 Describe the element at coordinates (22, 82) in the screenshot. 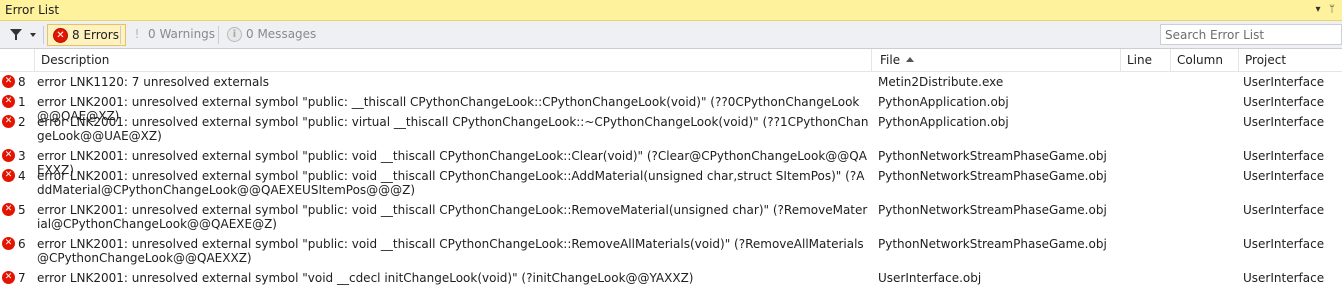

I see `row-number: 8` at that location.